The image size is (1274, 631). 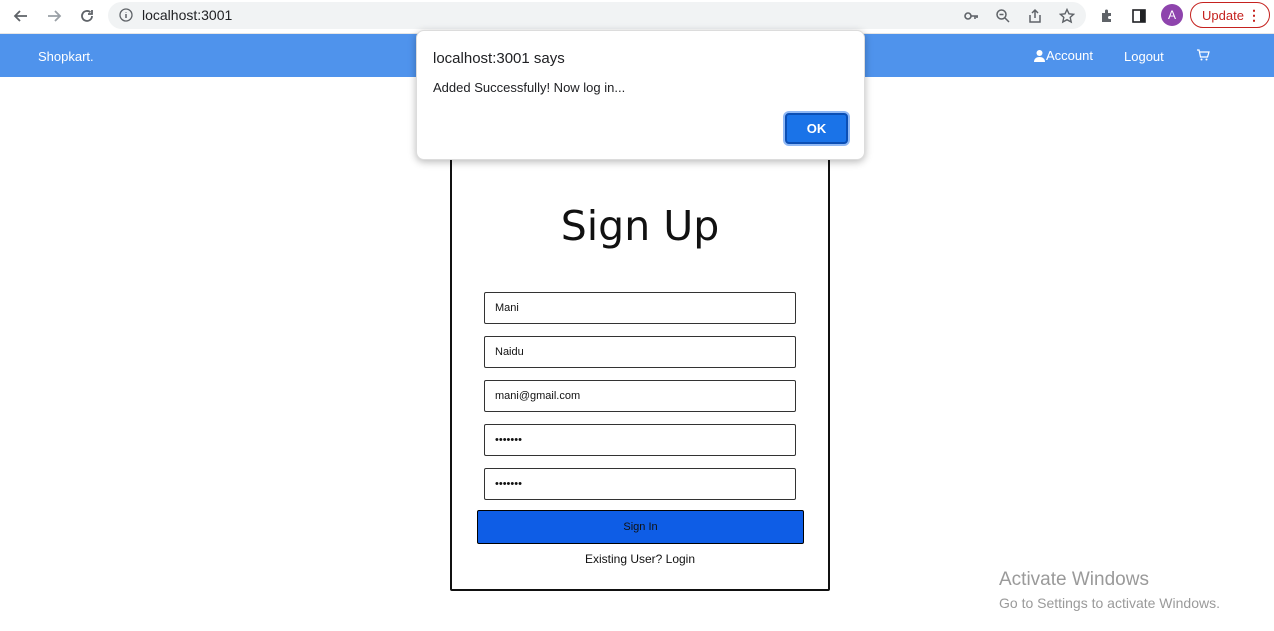 I want to click on watermark-subtitle: Go to Settings to activate Windows., so click(x=1109, y=603).